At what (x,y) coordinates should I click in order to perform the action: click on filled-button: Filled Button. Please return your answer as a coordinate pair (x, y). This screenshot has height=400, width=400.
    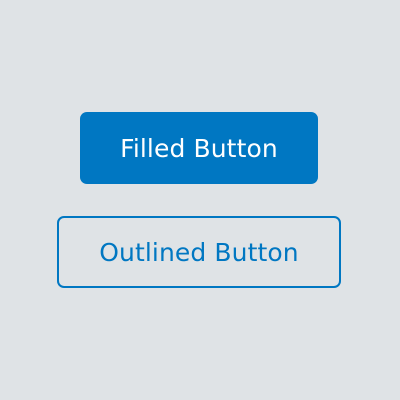
    Looking at the image, I should click on (199, 148).